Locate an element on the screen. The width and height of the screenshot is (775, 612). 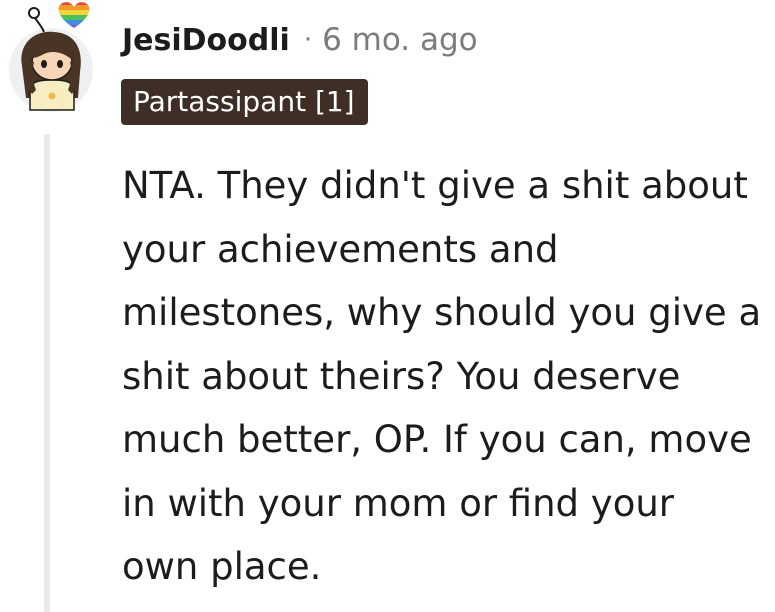
user-flair-badge: Partassipant [1] is located at coordinates (244, 102).